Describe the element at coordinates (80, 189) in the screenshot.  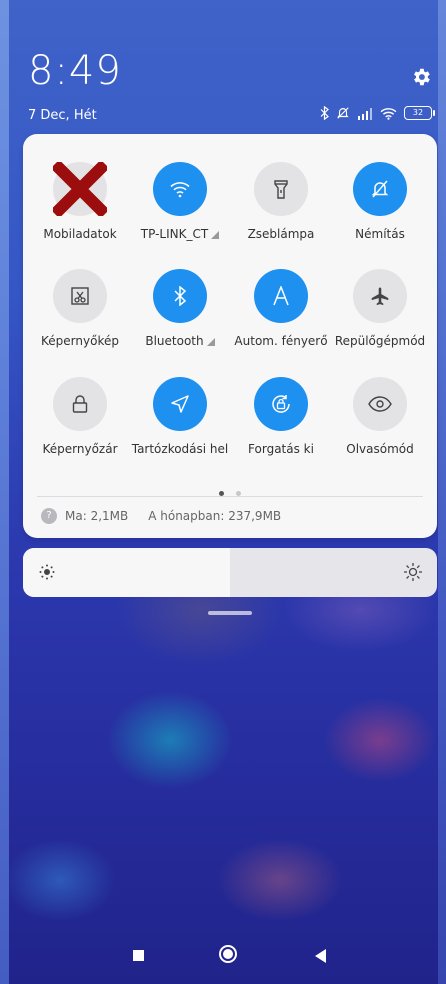
I see `mobile-data-icon` at that location.